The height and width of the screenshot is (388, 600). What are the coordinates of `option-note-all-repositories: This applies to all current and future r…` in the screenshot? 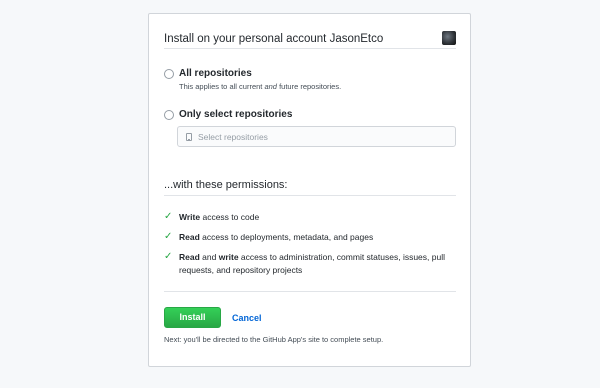 It's located at (260, 86).